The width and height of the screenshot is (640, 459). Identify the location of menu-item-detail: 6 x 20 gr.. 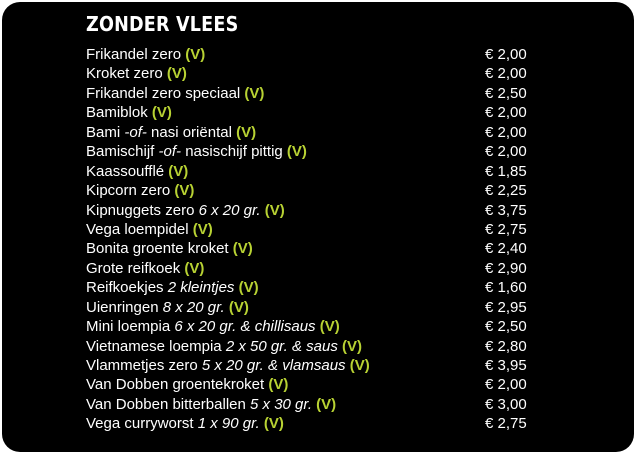
(229, 210).